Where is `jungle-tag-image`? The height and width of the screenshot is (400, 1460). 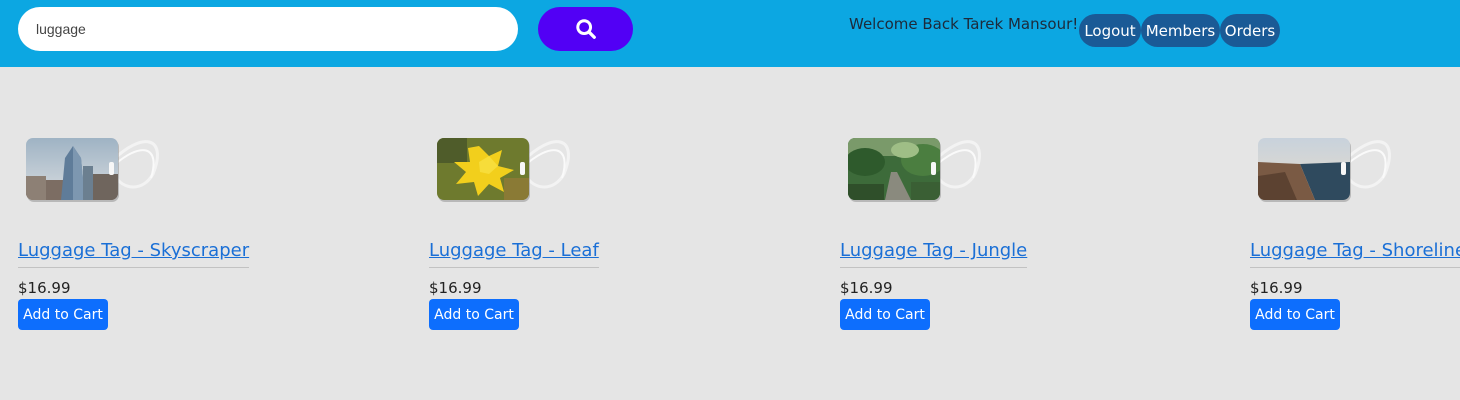
jungle-tag-image is located at coordinates (920, 172).